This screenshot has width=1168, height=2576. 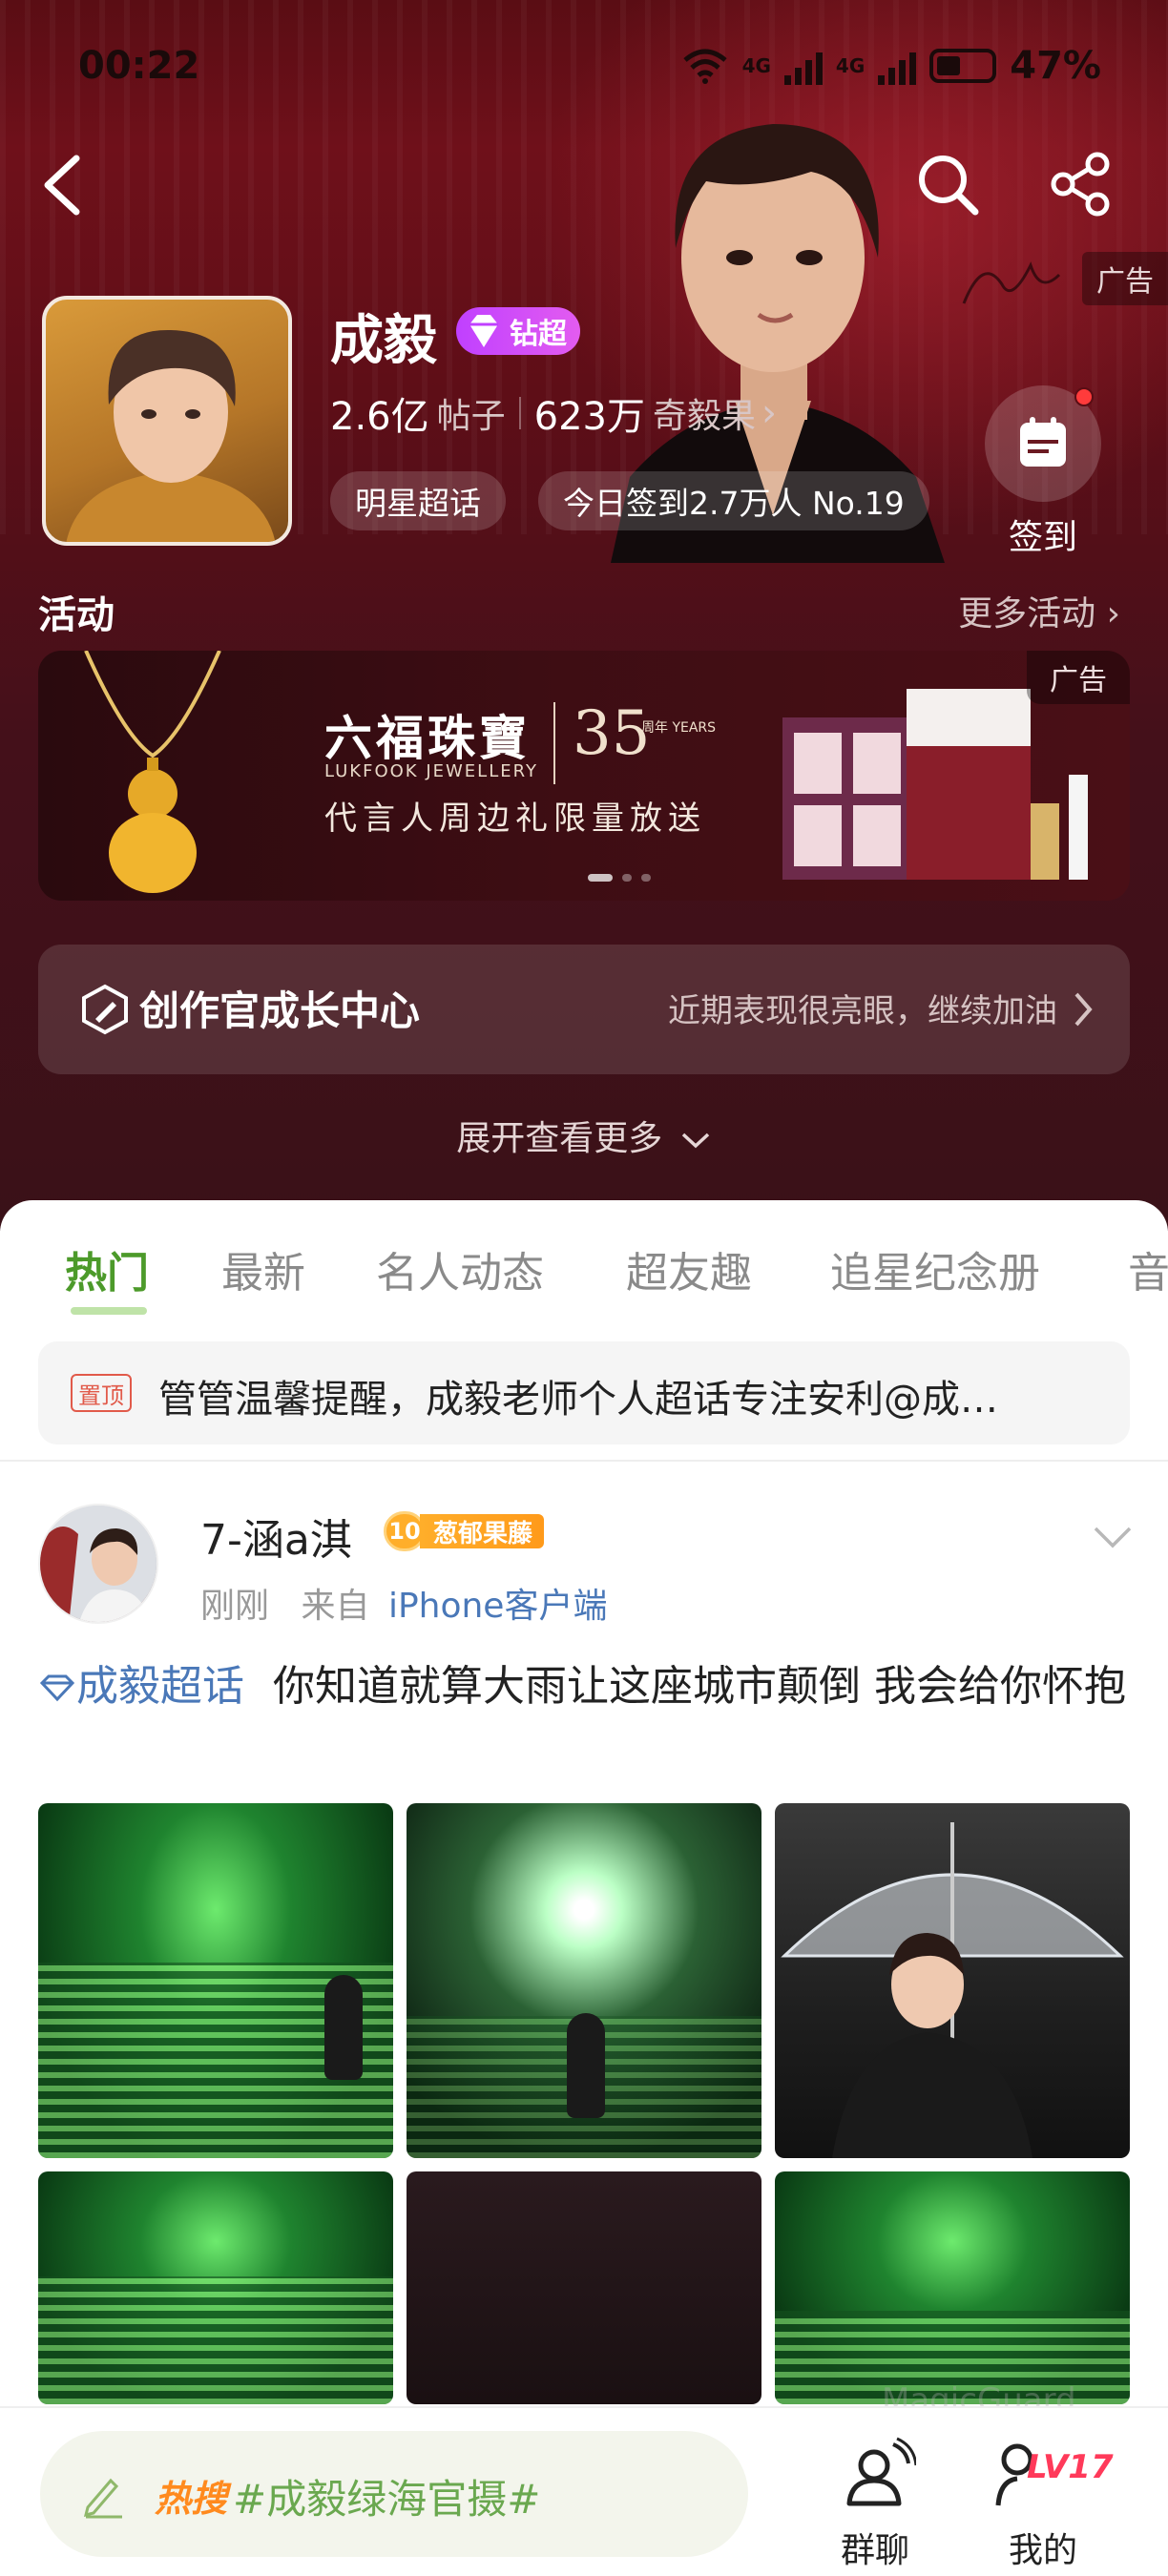 I want to click on share-icon, so click(x=1081, y=184).